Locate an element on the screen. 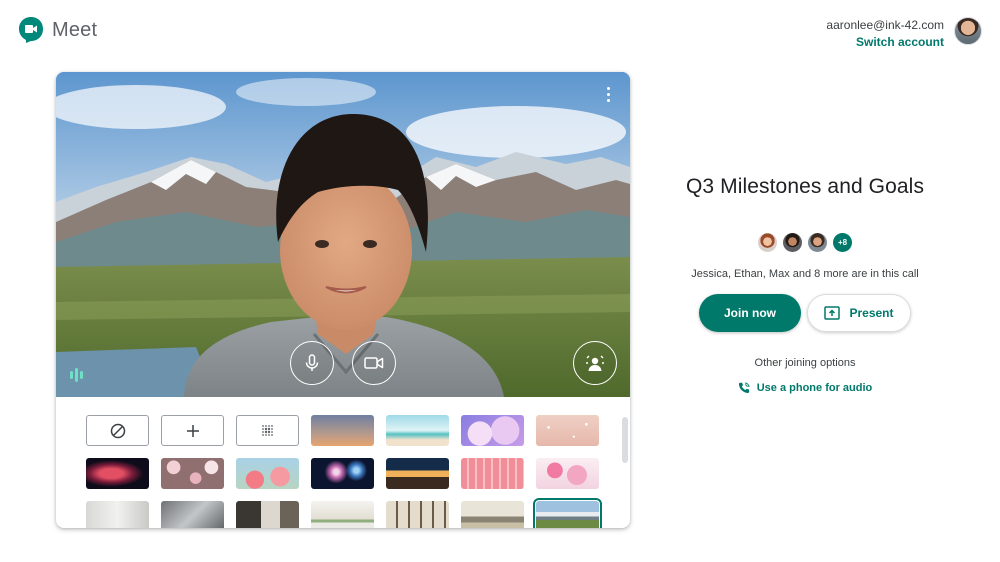 This screenshot has height=562, width=1000. background-shelves is located at coordinates (417, 514).